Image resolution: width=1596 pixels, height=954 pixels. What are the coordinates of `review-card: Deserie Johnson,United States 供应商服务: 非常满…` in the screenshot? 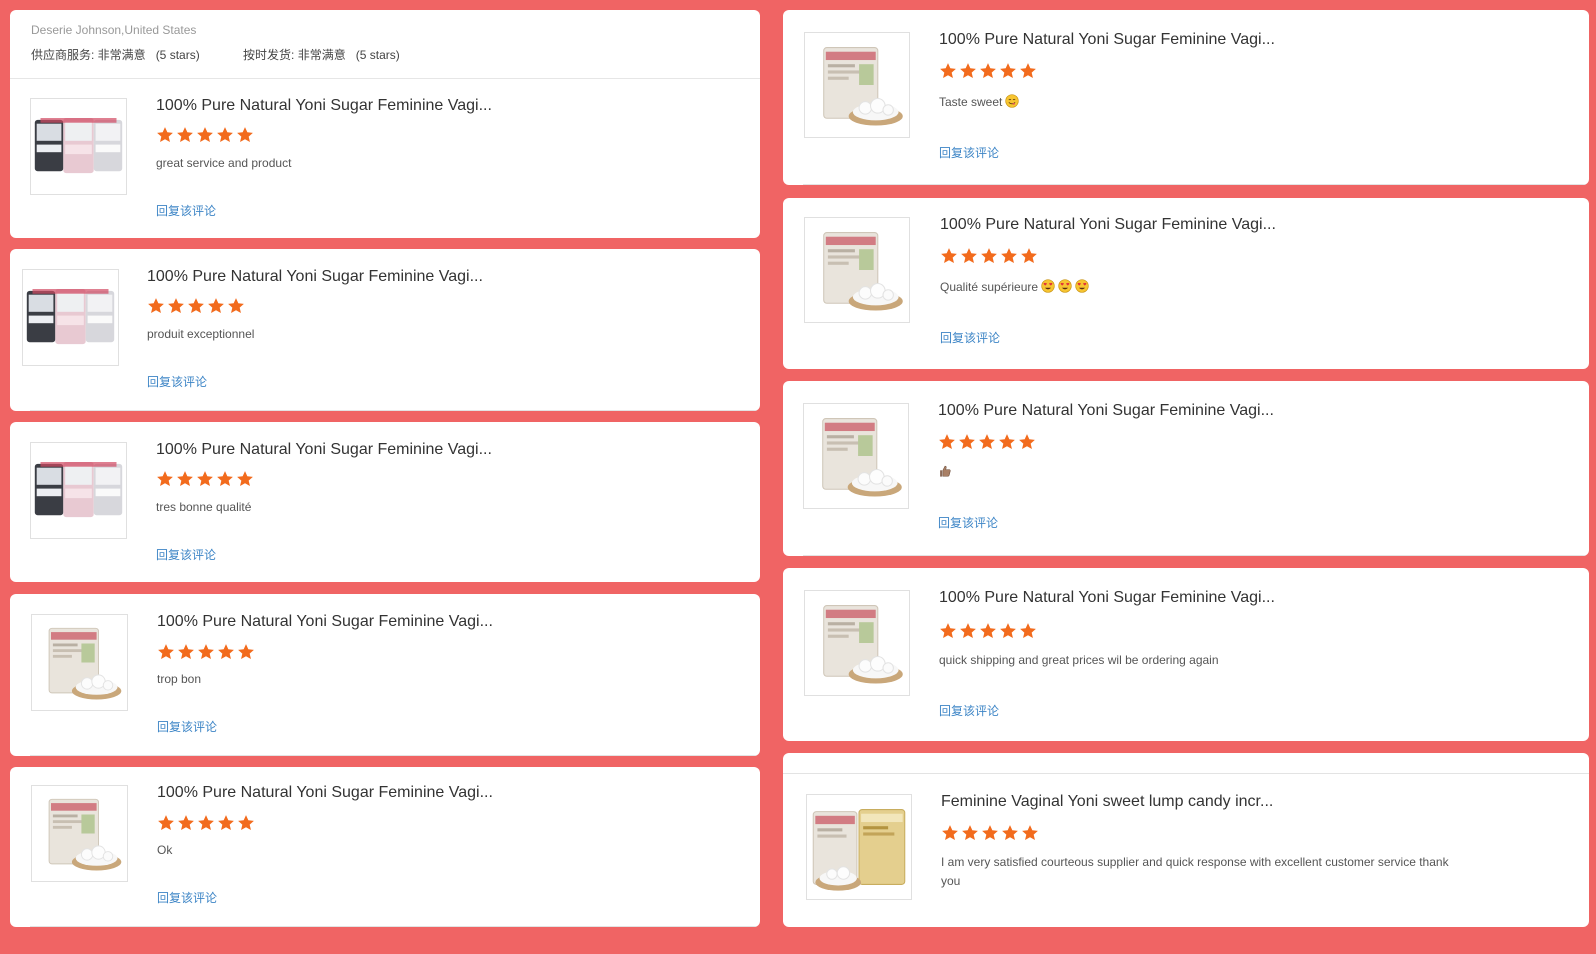 It's located at (385, 124).